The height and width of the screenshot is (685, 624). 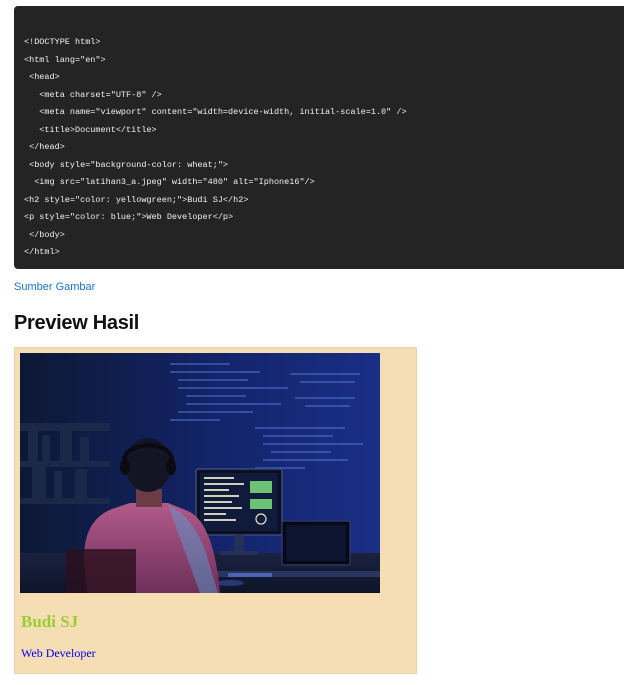 What do you see at coordinates (62, 42) in the screenshot?
I see `code-line: <!DOCTYPE html>` at bounding box center [62, 42].